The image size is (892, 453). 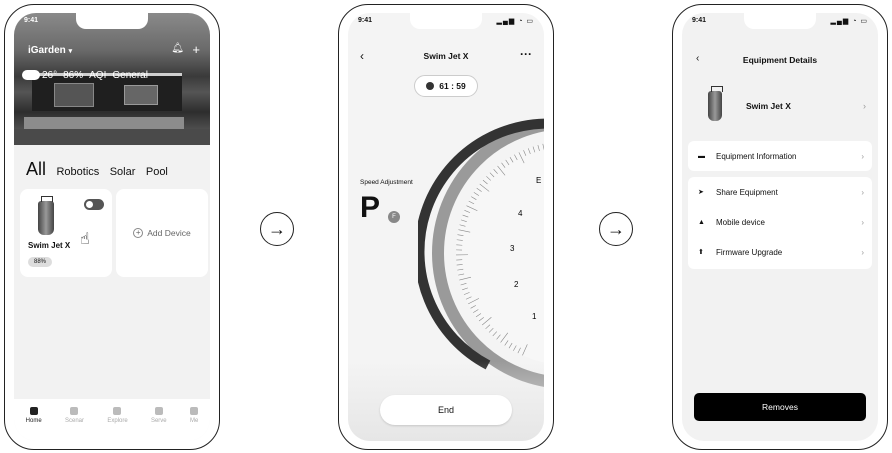 What do you see at coordinates (85, 239) in the screenshot?
I see `hand-pointer-icon: ☝︎` at bounding box center [85, 239].